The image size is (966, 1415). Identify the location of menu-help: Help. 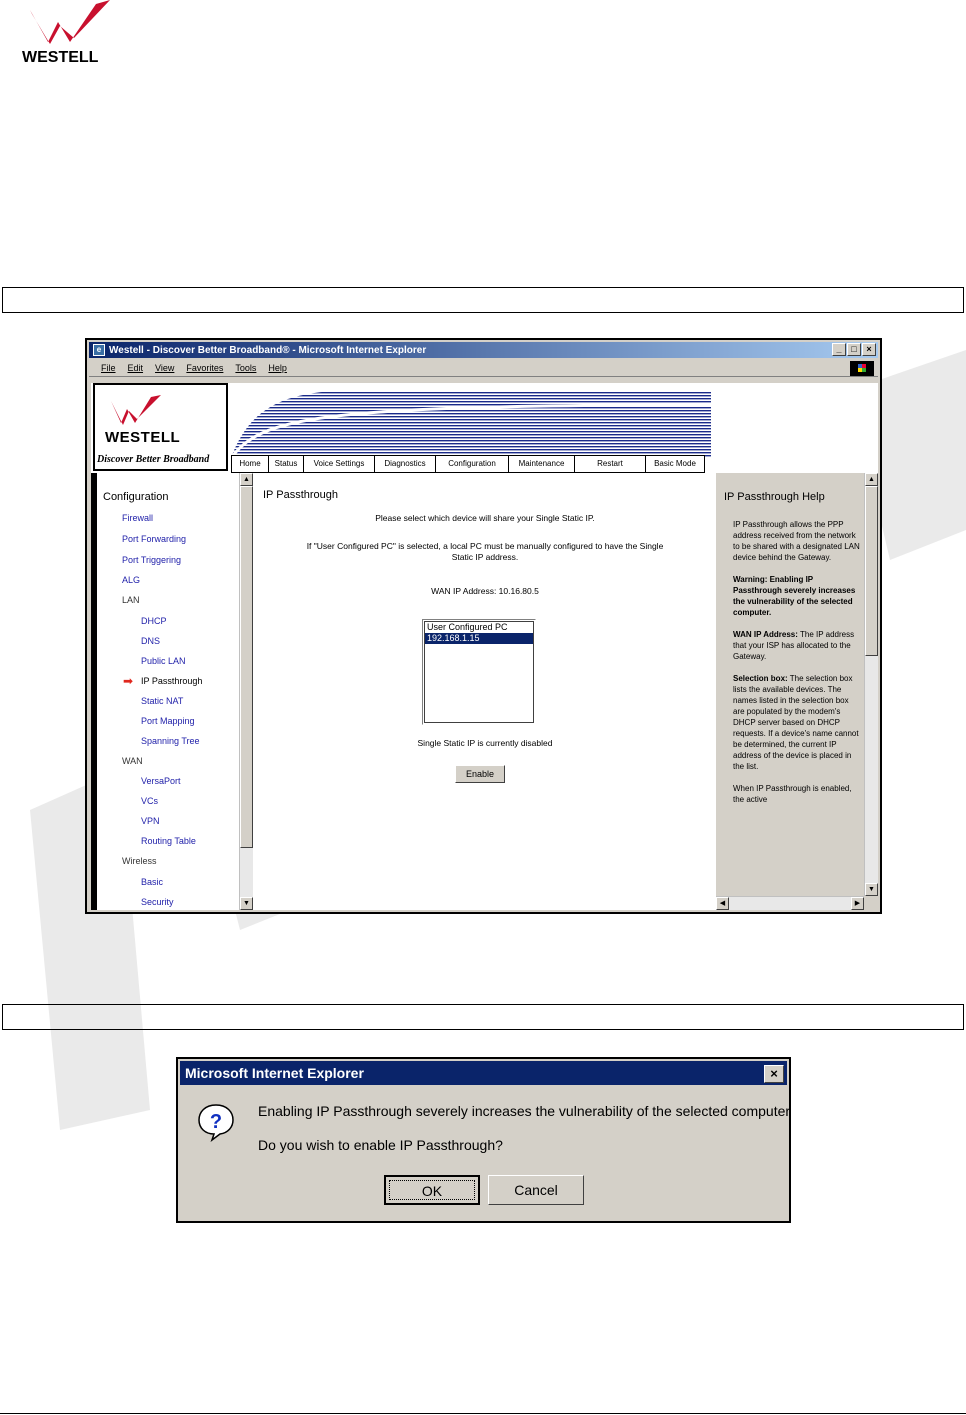
(277, 368).